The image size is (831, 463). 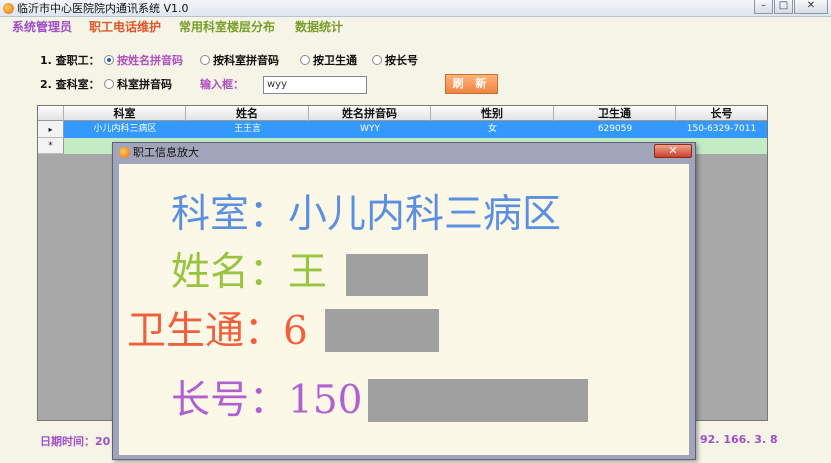 What do you see at coordinates (366, 214) in the screenshot?
I see `dept-line: 科室：小儿内科三病区` at bounding box center [366, 214].